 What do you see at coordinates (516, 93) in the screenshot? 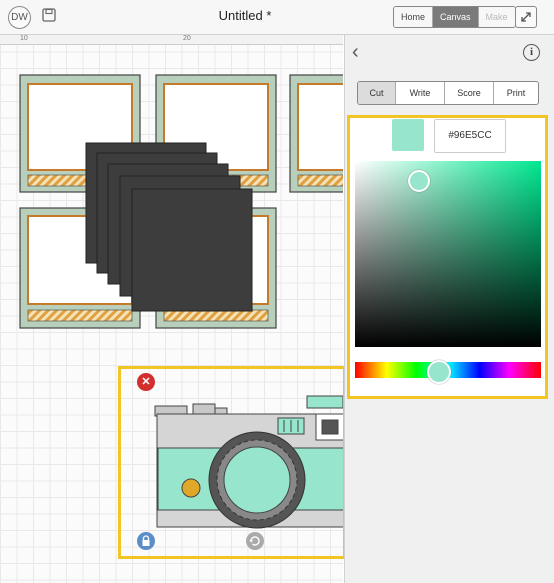
I see `tab-print: Print` at bounding box center [516, 93].